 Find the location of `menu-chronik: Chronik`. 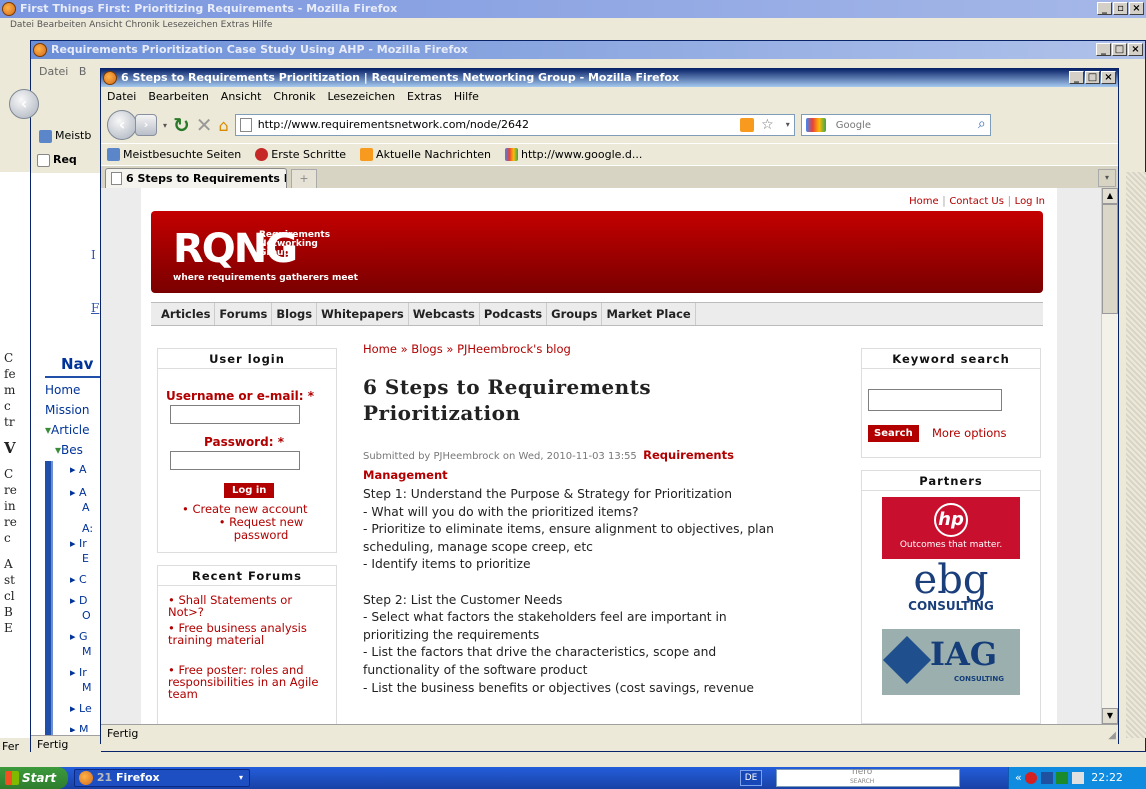

menu-chronik: Chronik is located at coordinates (294, 97).